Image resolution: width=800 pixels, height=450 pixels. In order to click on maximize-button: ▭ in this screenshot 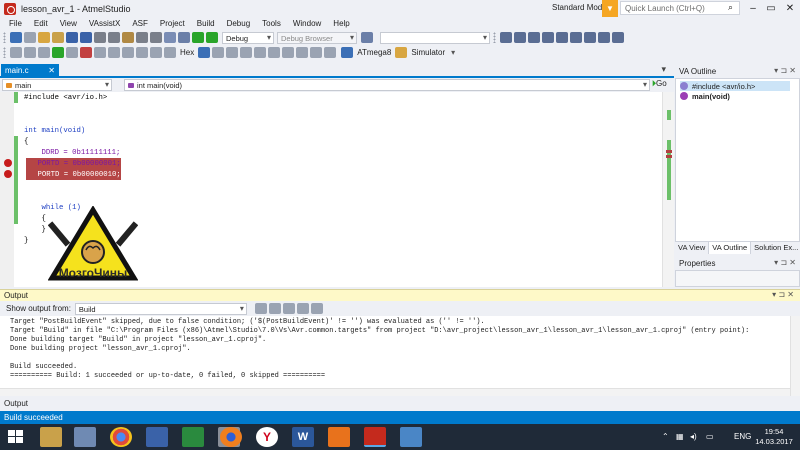, I will do `click(771, 8)`.